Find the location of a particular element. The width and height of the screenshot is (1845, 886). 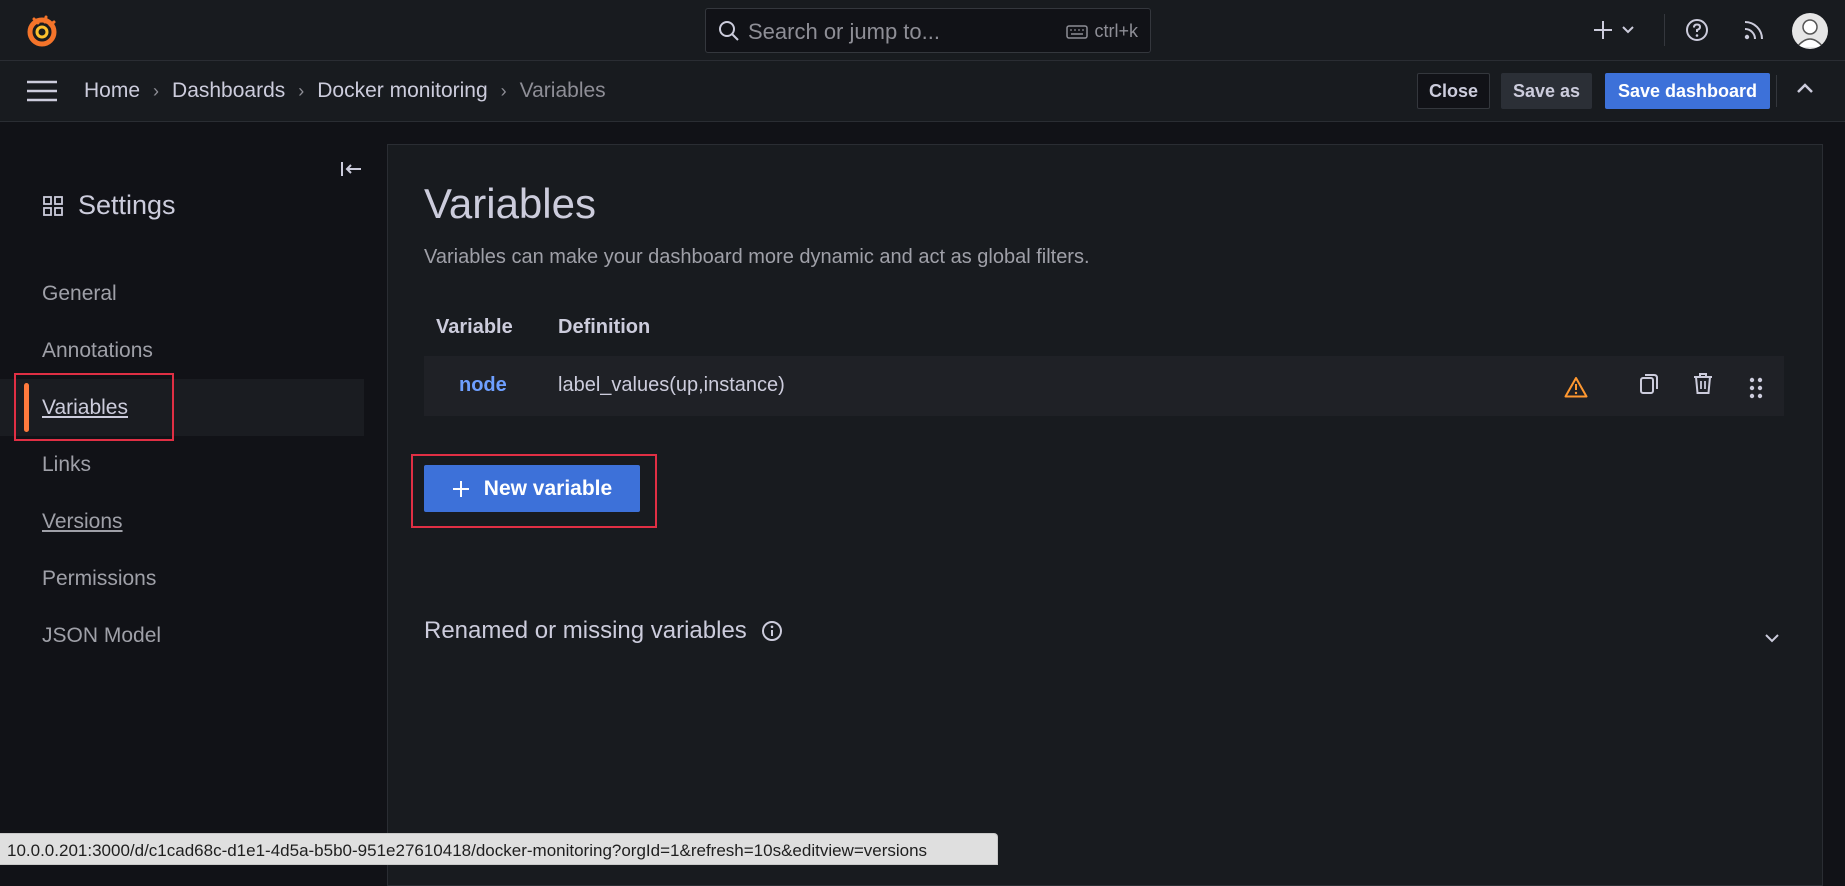

duplicate-icon is located at coordinates (1649, 386).